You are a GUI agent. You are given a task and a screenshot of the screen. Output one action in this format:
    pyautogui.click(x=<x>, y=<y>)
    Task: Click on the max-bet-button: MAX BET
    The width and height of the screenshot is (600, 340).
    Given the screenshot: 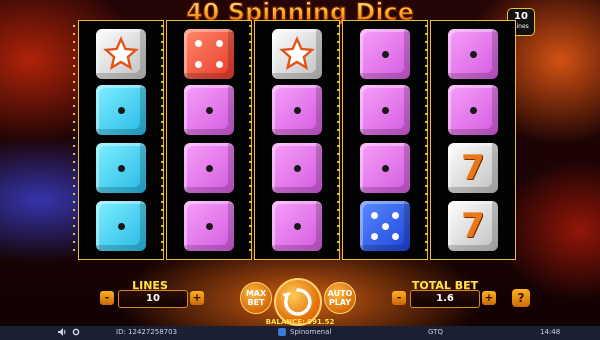 What is the action you would take?
    pyautogui.click(x=256, y=298)
    